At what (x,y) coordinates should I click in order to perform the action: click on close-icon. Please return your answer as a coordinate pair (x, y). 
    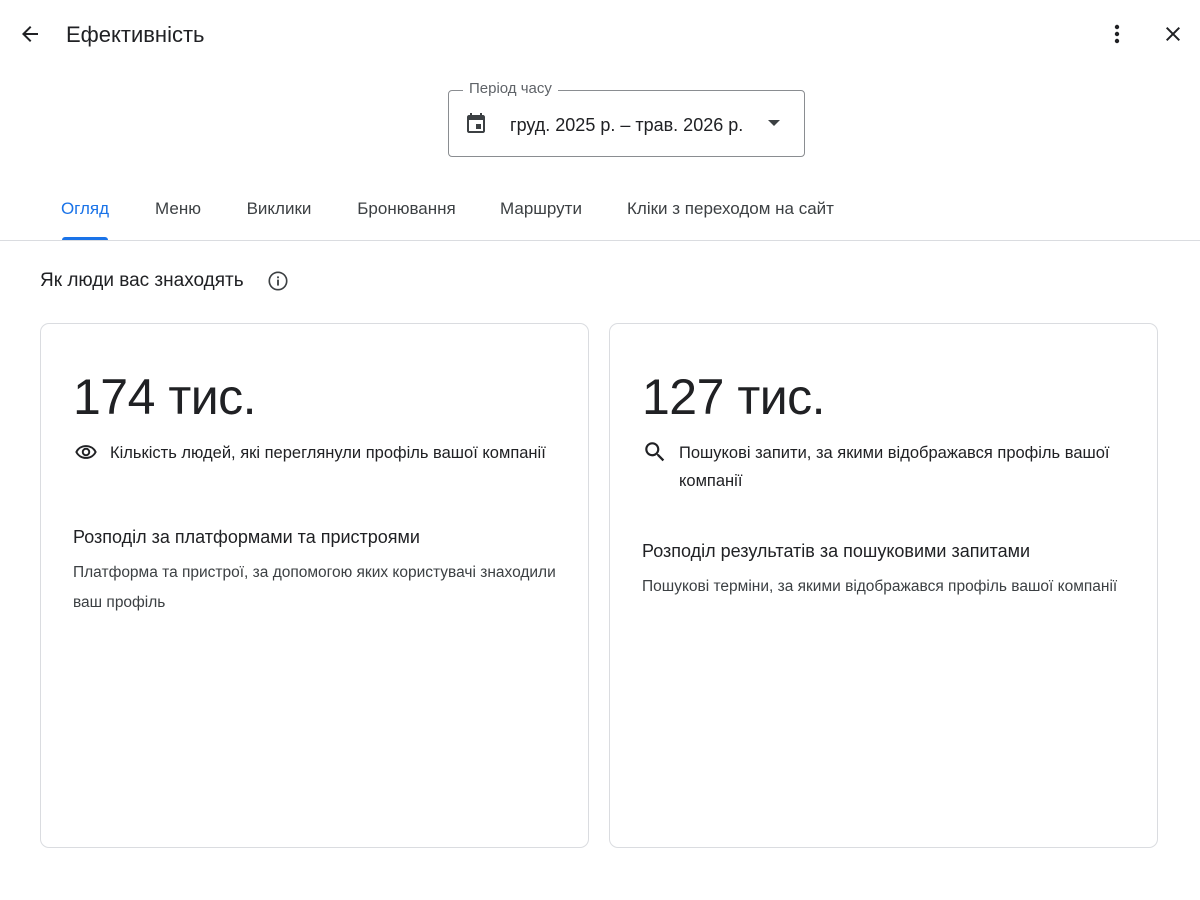
    Looking at the image, I should click on (1173, 34).